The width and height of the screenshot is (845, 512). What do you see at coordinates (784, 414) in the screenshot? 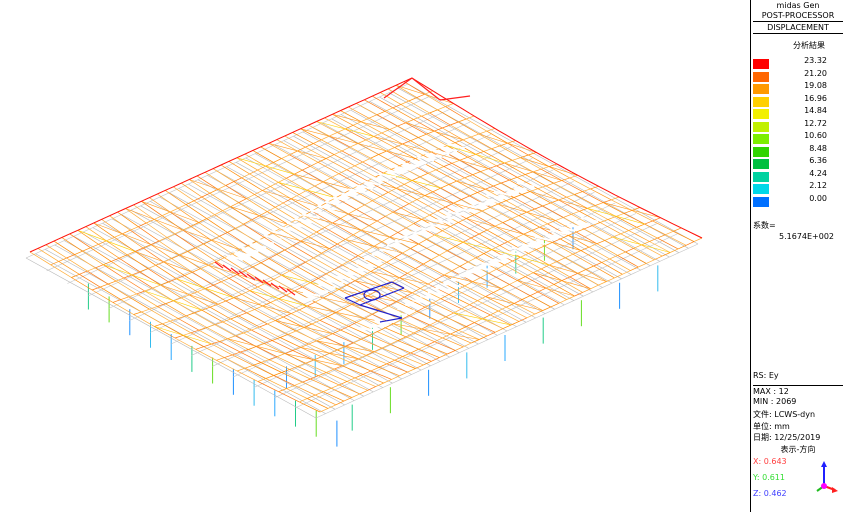
I see `file-name: 文件: LCWS-dyn` at bounding box center [784, 414].